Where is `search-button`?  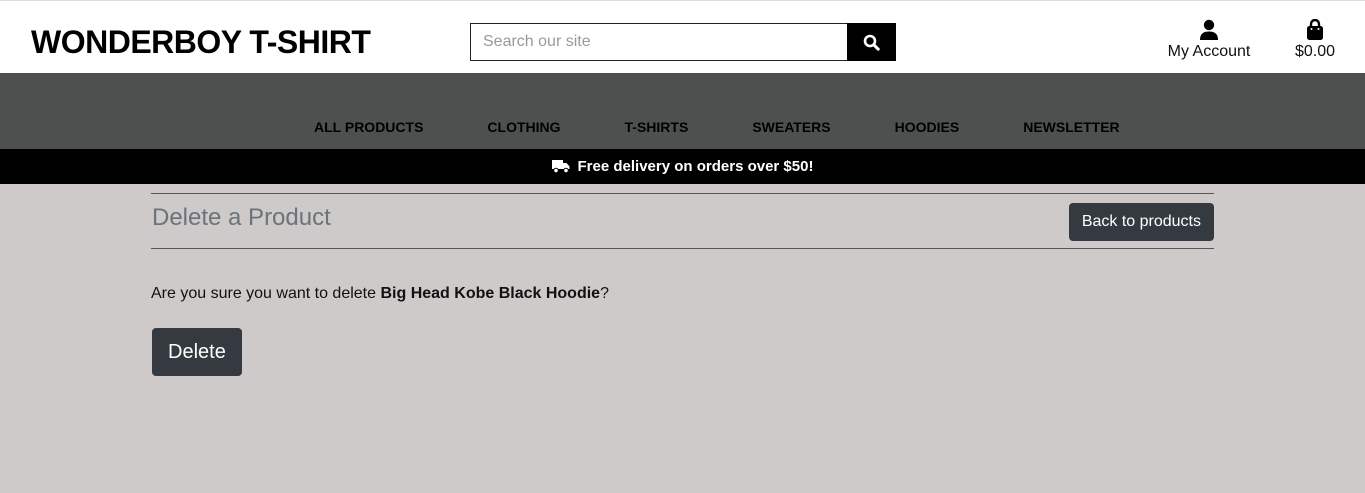
search-button is located at coordinates (871, 42).